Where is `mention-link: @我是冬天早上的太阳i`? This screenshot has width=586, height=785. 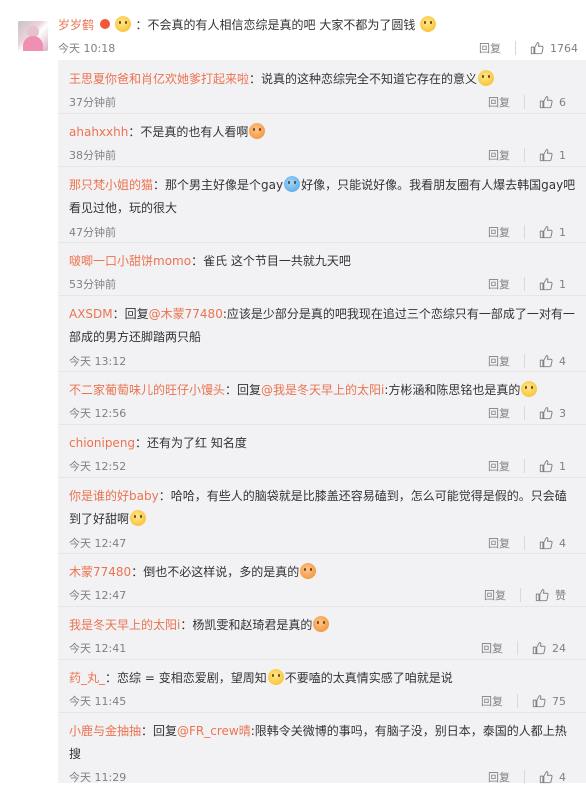 mention-link: @我是冬天早上的太阳i is located at coordinates (322, 390).